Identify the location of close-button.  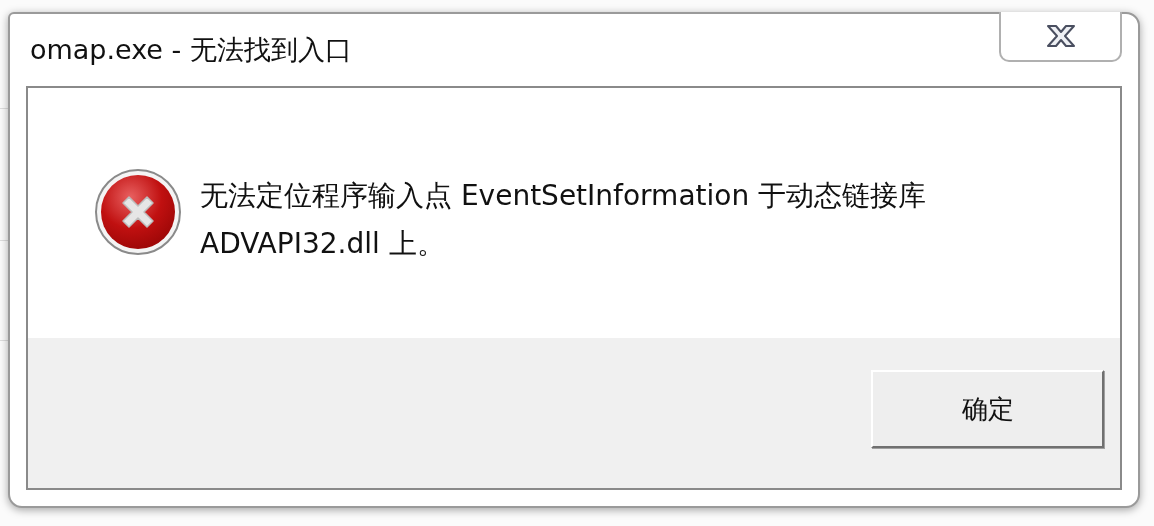
(1060, 37).